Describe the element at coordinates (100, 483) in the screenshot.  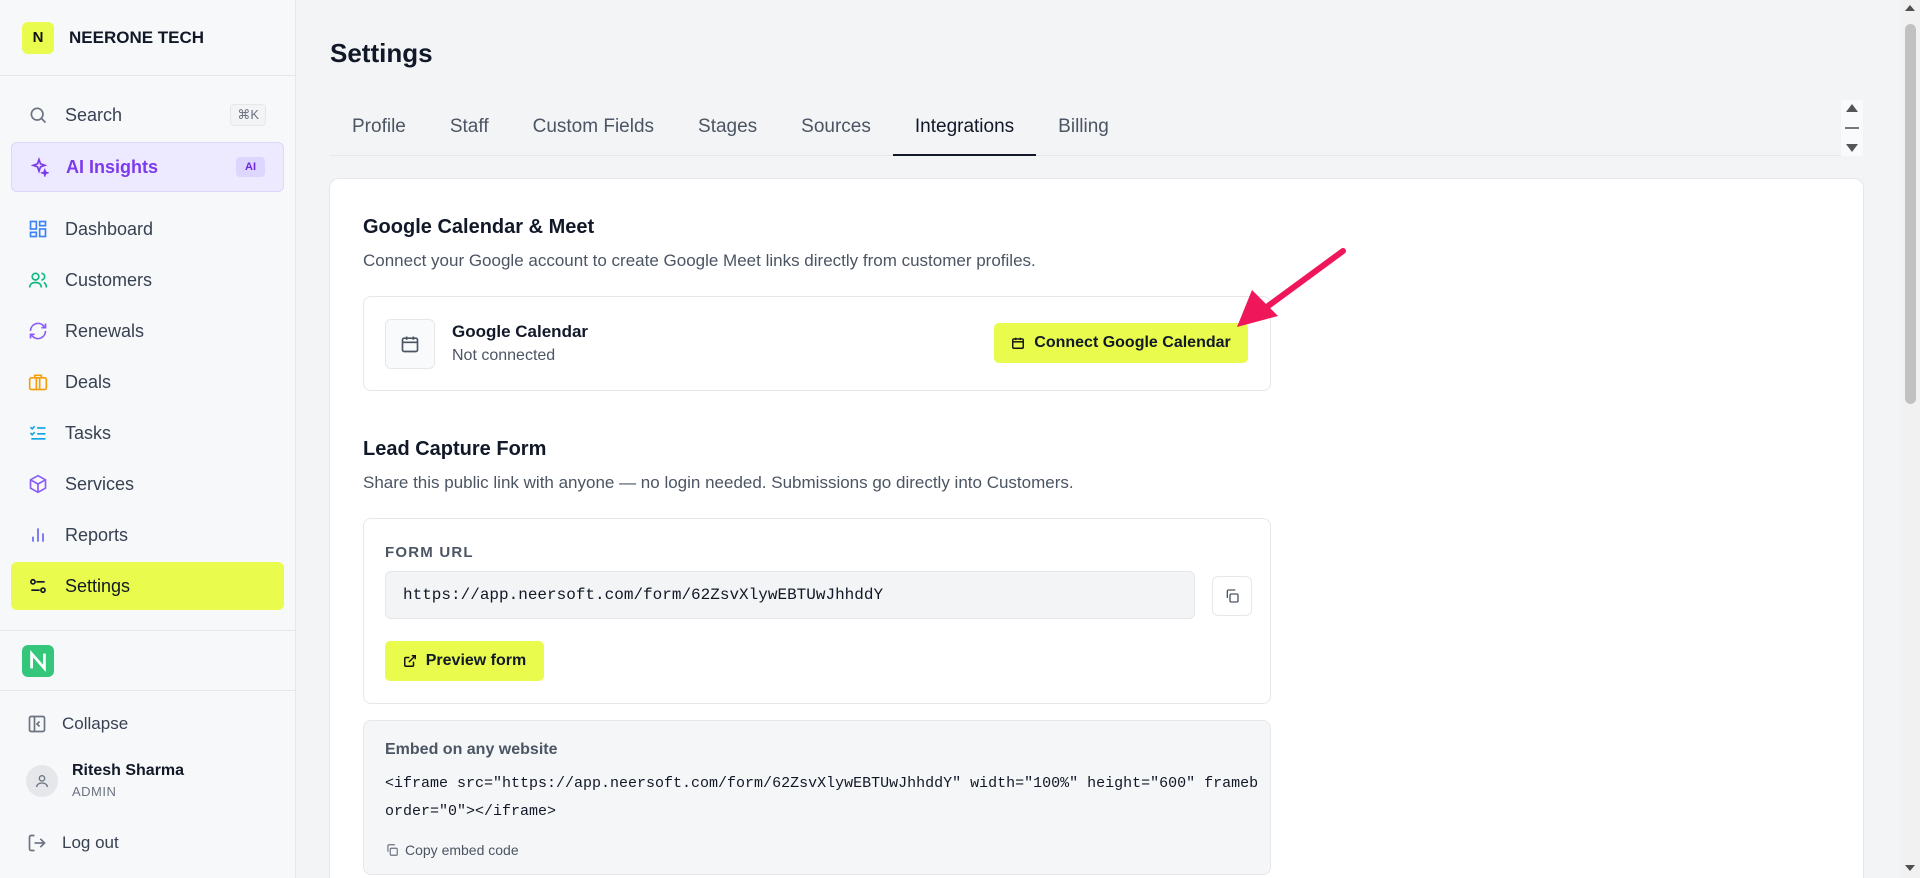
I see `sidebar-item-label: Services` at that location.